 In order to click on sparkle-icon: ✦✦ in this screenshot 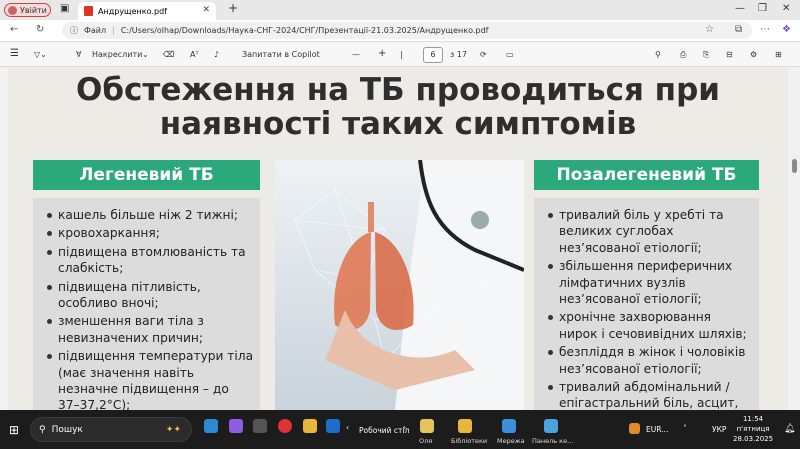, I will do `click(173, 429)`.